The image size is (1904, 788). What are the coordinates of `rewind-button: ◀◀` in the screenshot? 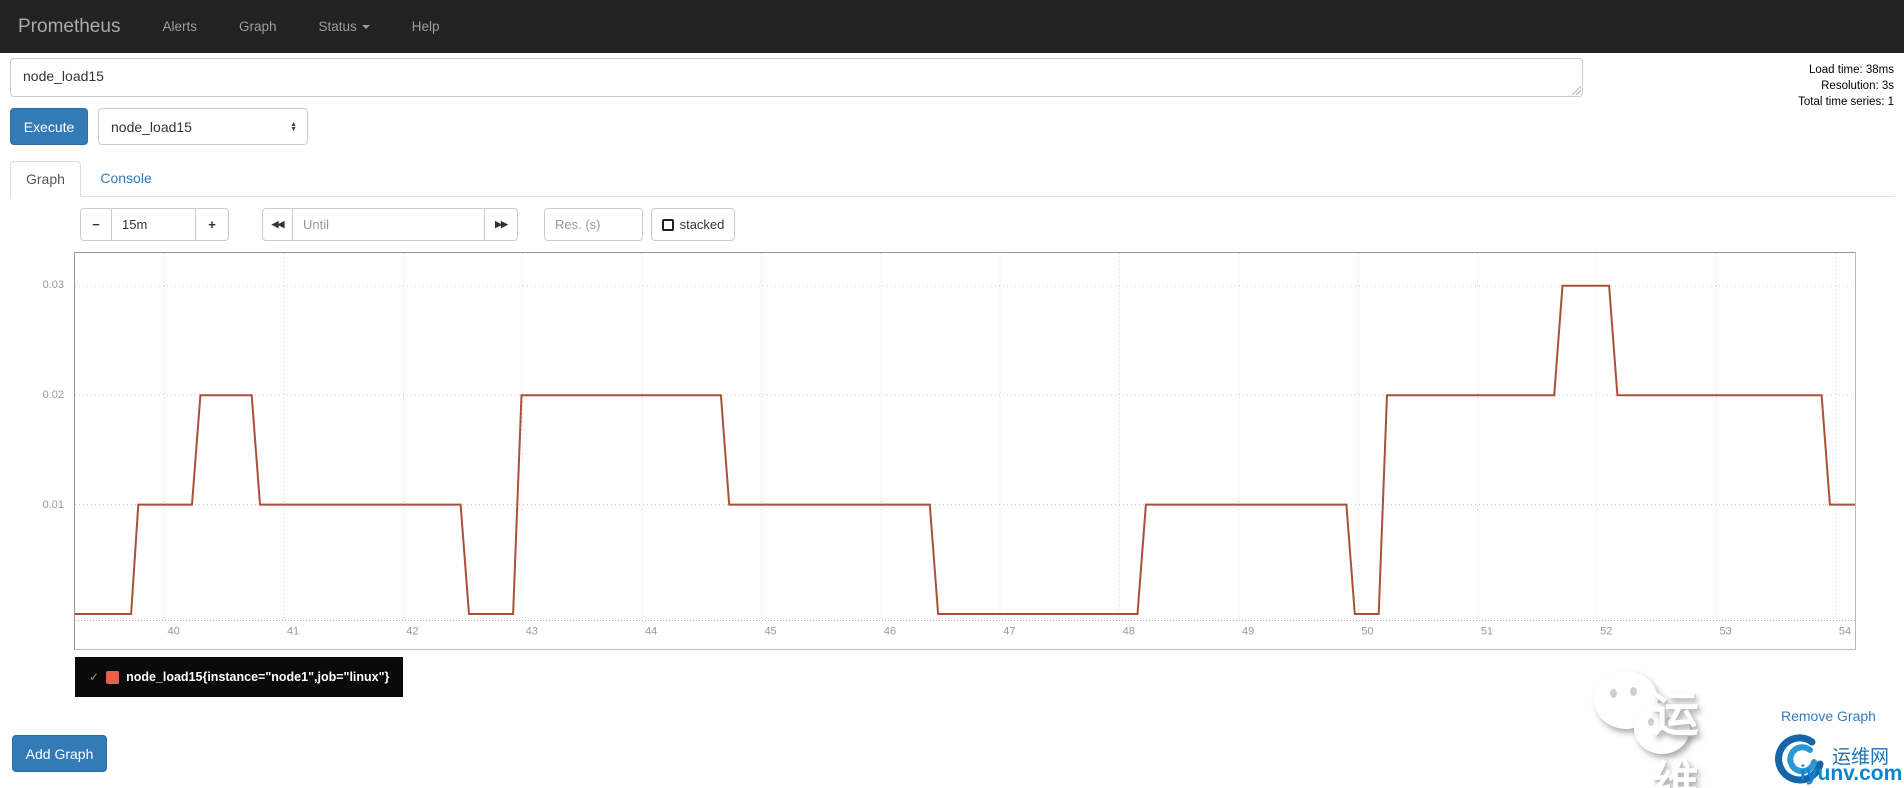 It's located at (277, 224).